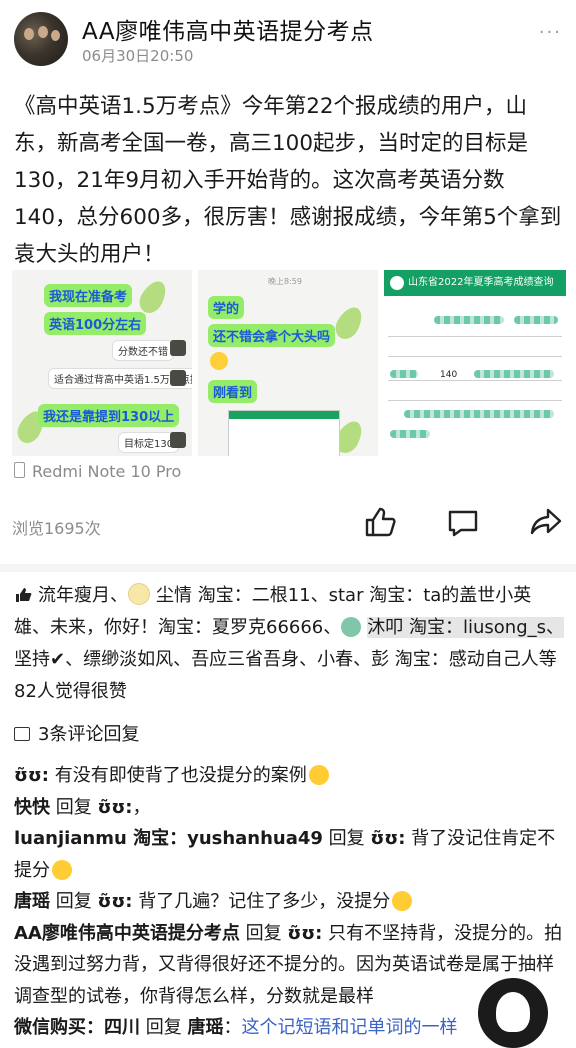  Describe the element at coordinates (289, 808) in the screenshot. I see `comment-item: 快快 回复 ʊ̃ʊ:，` at that location.